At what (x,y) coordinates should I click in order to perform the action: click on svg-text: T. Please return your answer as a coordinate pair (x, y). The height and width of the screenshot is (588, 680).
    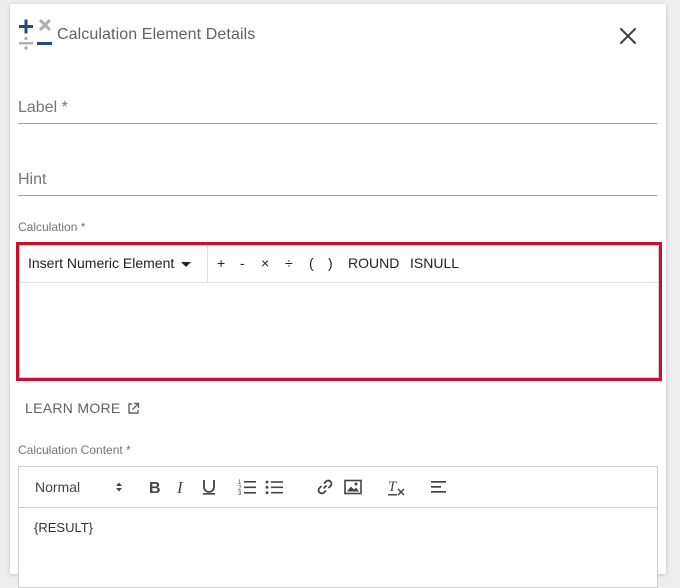
    Looking at the image, I should click on (393, 487).